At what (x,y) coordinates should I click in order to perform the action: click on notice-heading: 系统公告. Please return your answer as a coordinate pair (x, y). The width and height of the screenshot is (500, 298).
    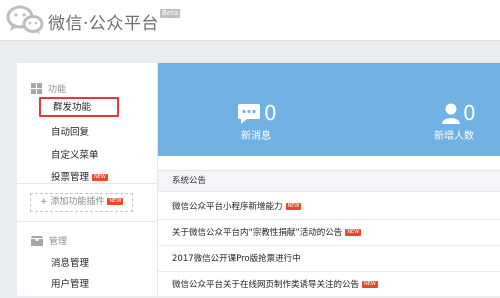
    Looking at the image, I should click on (329, 181).